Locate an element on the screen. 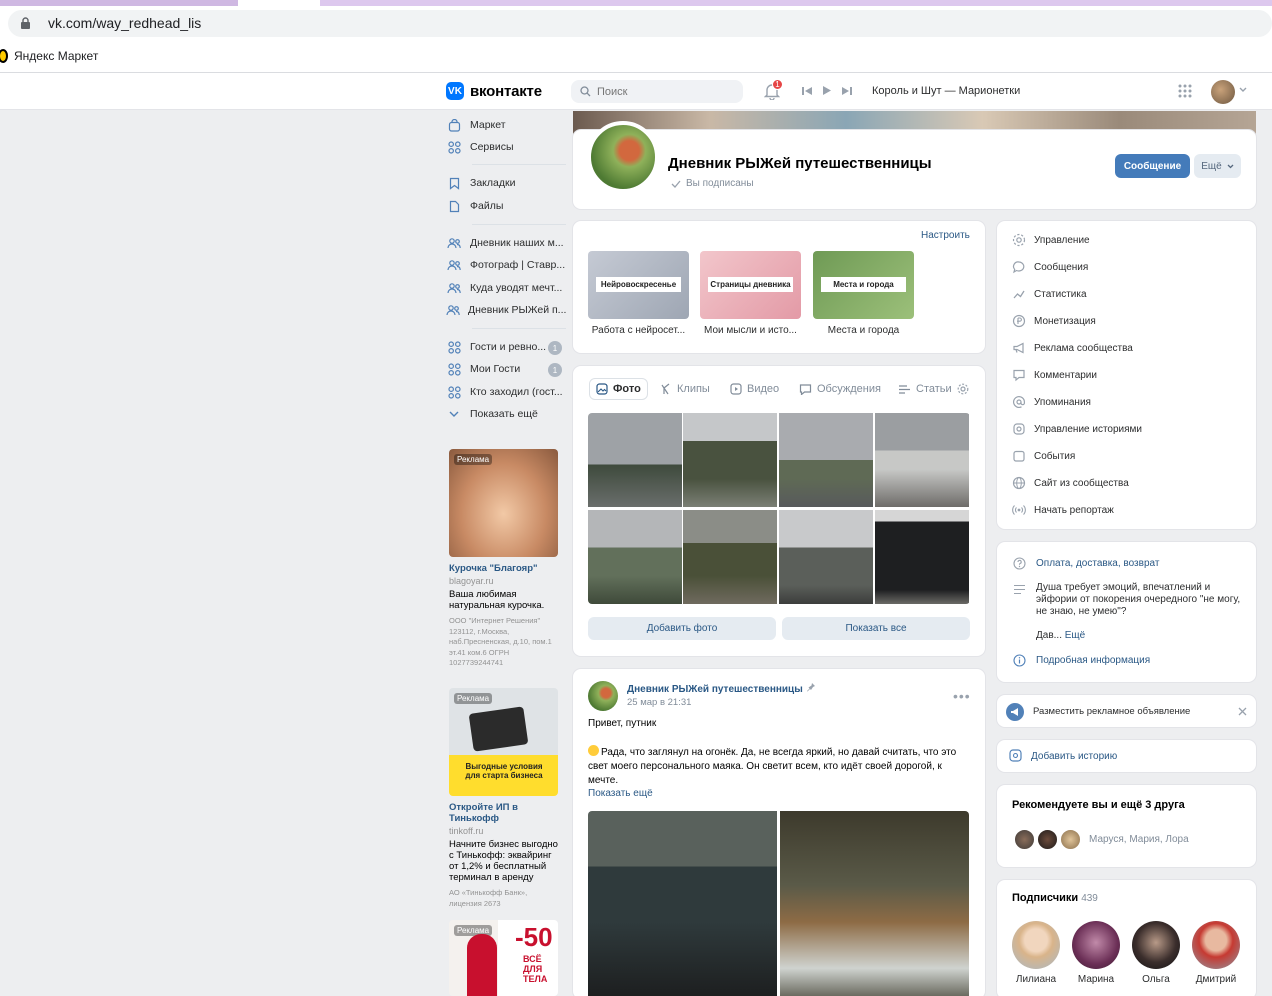 The height and width of the screenshot is (996, 1272). menu-item-stories: Управление историями is located at coordinates (1077, 429).